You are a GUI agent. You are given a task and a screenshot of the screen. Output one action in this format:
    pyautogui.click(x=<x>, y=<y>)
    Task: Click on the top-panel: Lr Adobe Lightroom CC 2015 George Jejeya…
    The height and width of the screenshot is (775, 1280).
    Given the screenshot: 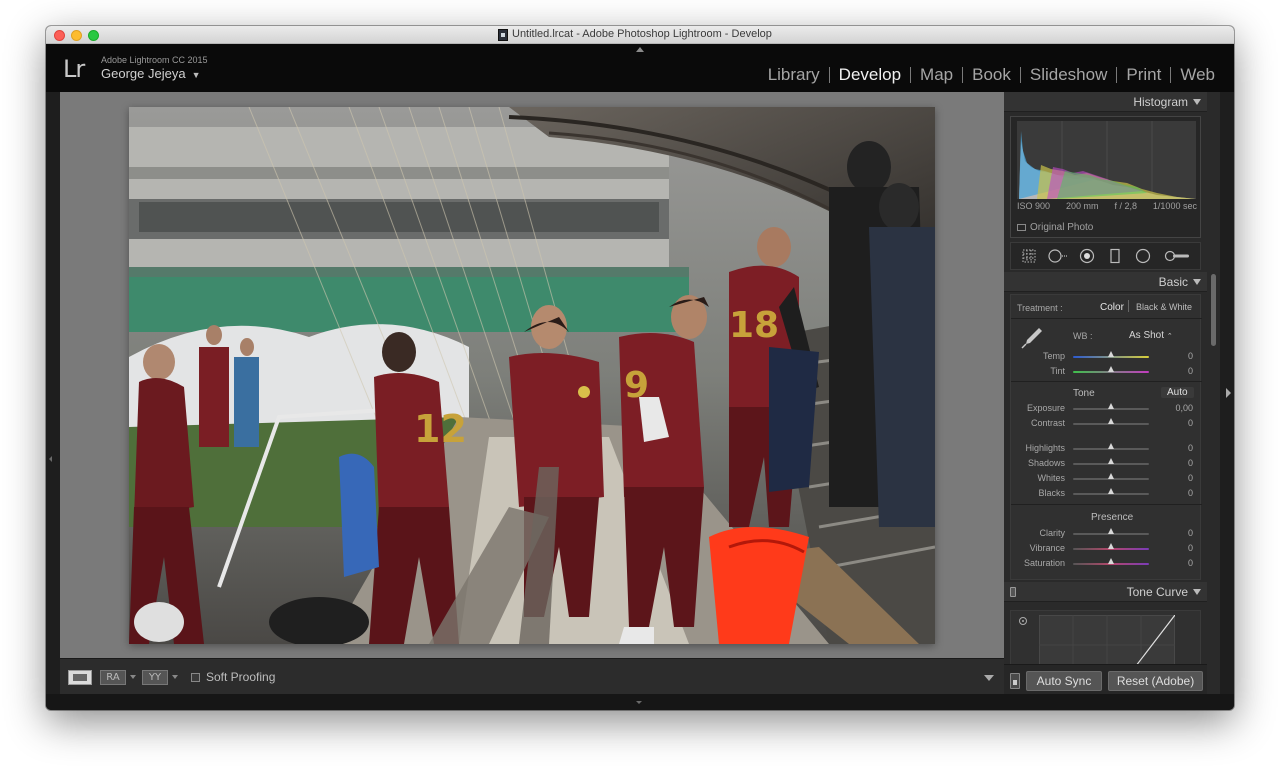 What is the action you would take?
    pyautogui.click(x=640, y=68)
    